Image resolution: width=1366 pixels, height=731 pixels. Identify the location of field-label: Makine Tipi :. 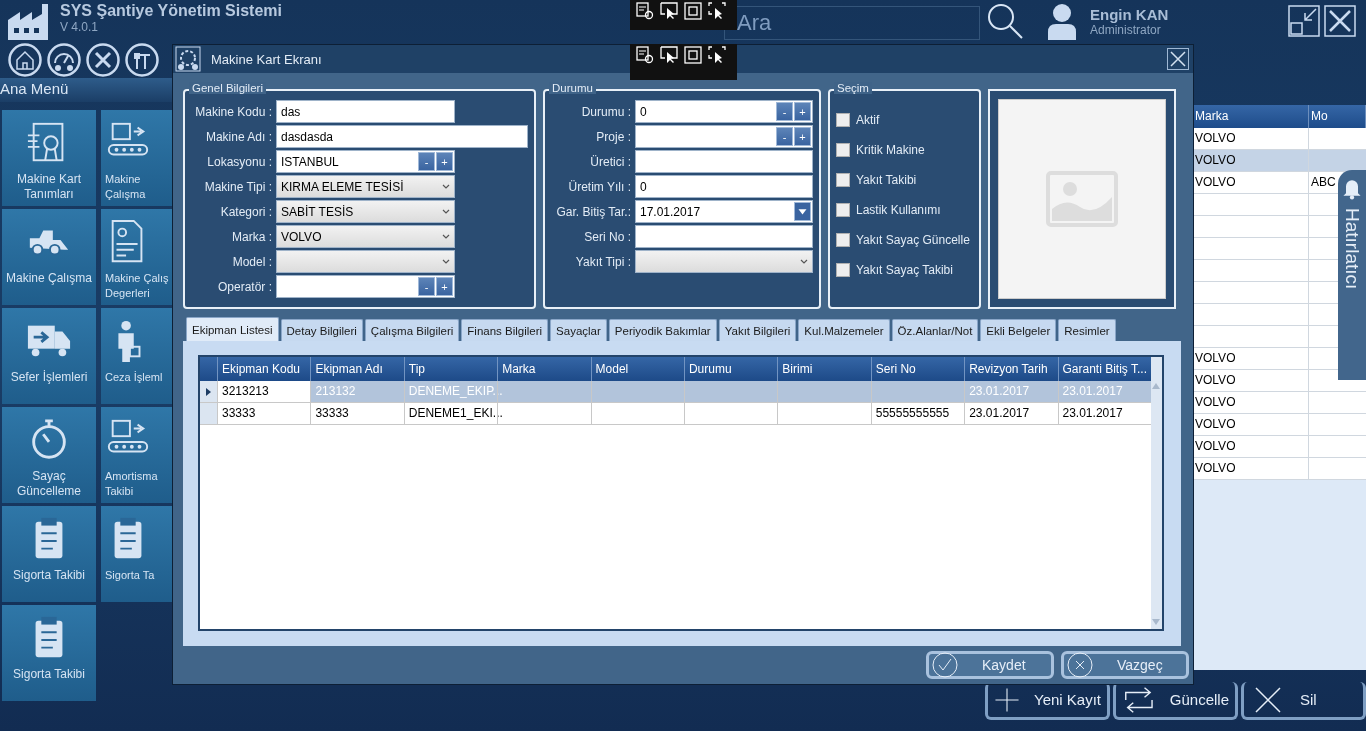
(238, 186).